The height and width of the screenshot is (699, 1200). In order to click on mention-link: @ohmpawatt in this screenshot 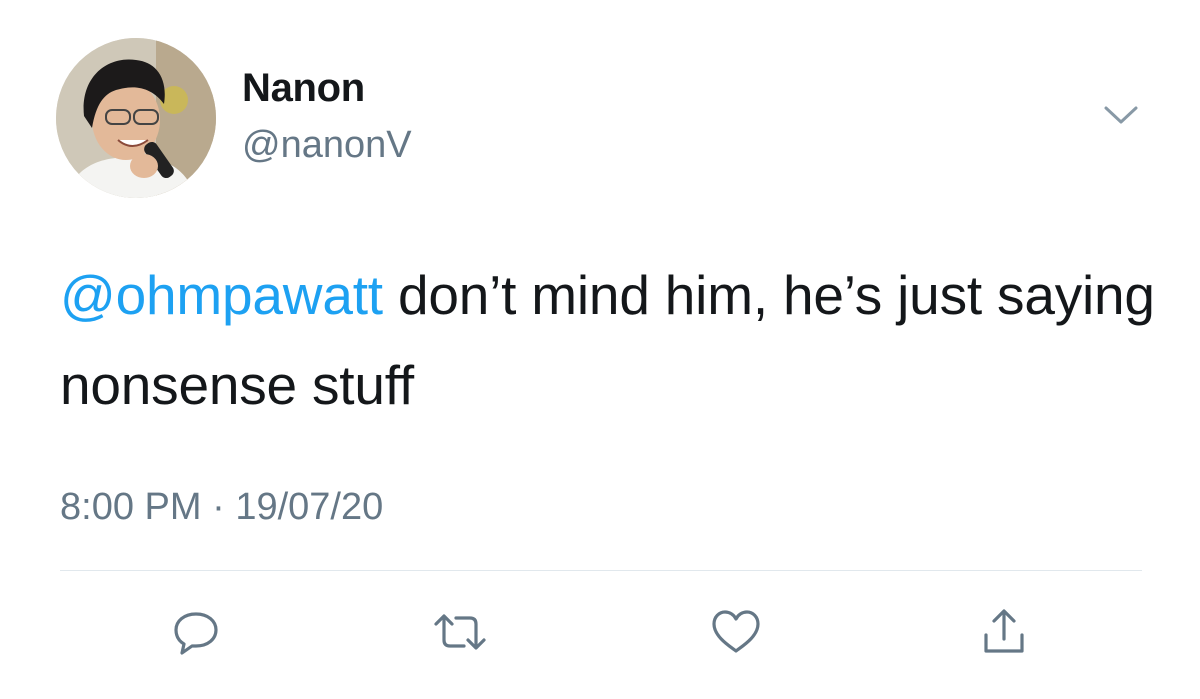, I will do `click(221, 295)`.